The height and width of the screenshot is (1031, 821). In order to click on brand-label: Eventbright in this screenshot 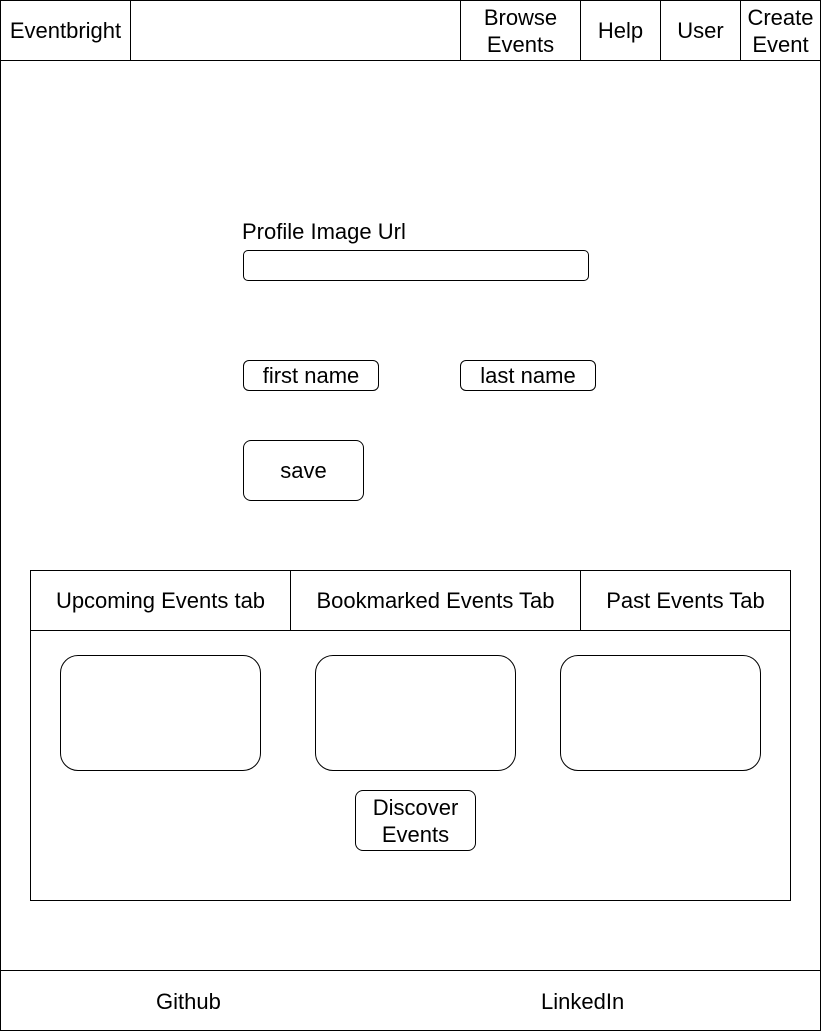, I will do `click(65, 30)`.